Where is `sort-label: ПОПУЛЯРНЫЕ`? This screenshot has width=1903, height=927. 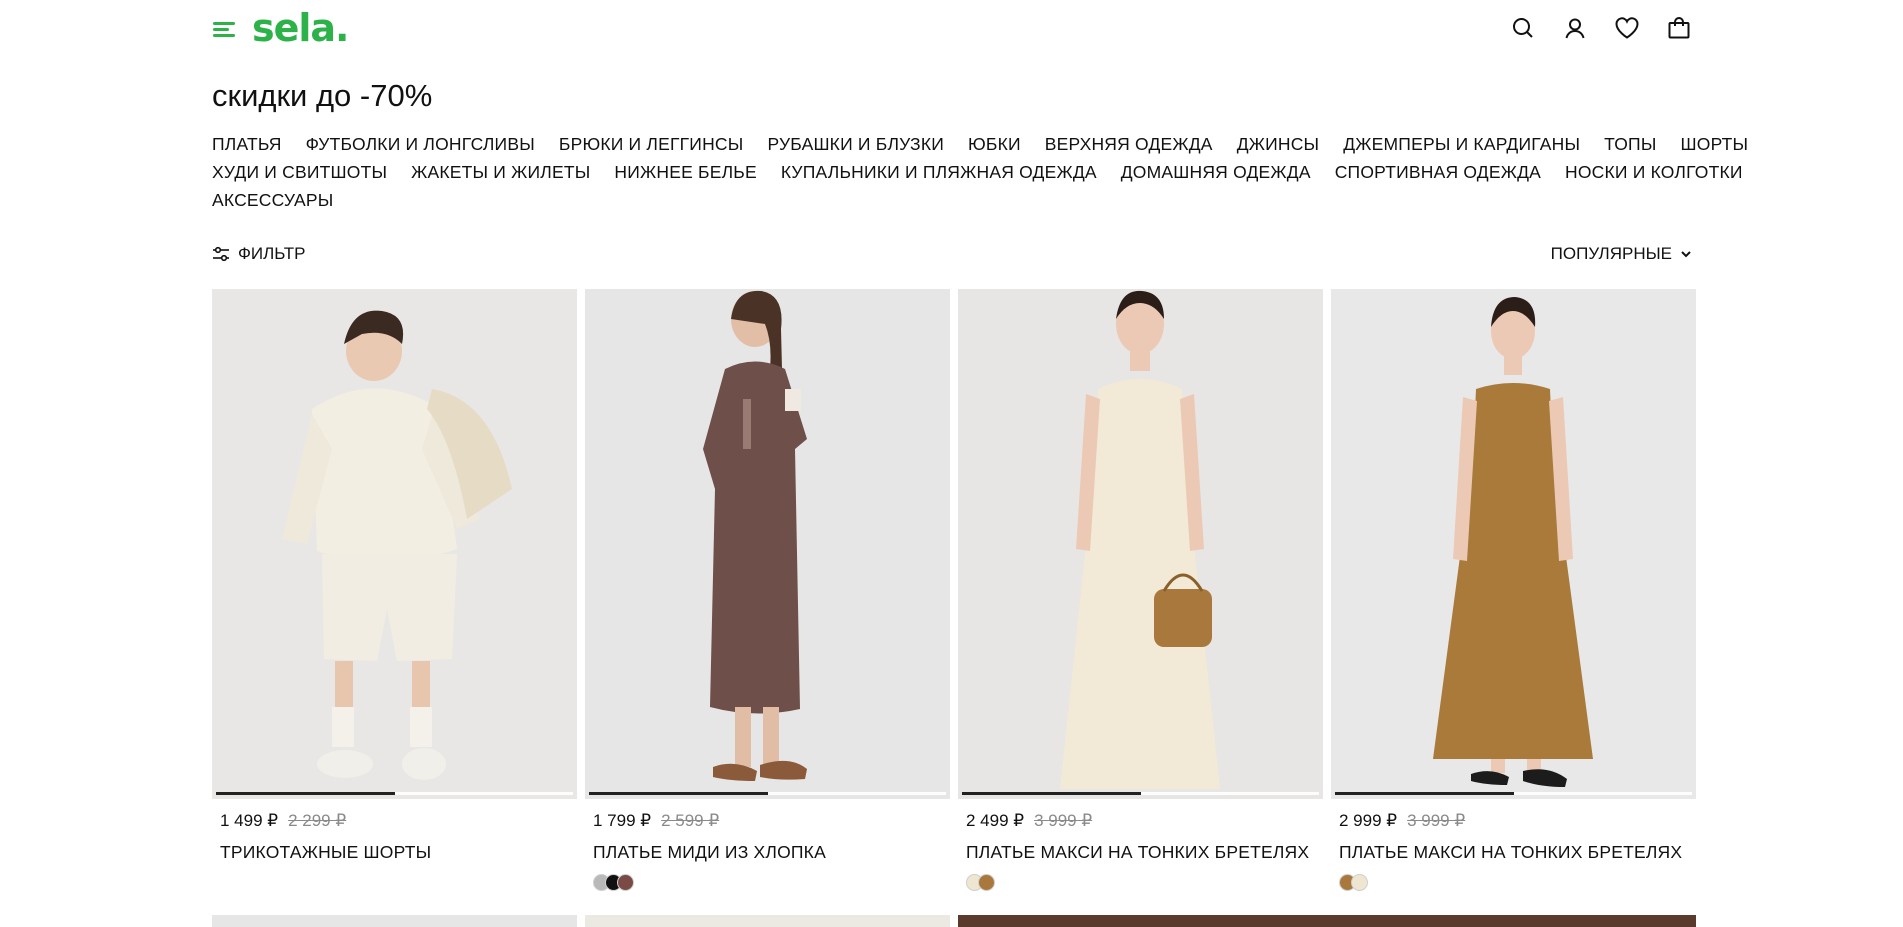 sort-label: ПОПУЛЯРНЫЕ is located at coordinates (1611, 253).